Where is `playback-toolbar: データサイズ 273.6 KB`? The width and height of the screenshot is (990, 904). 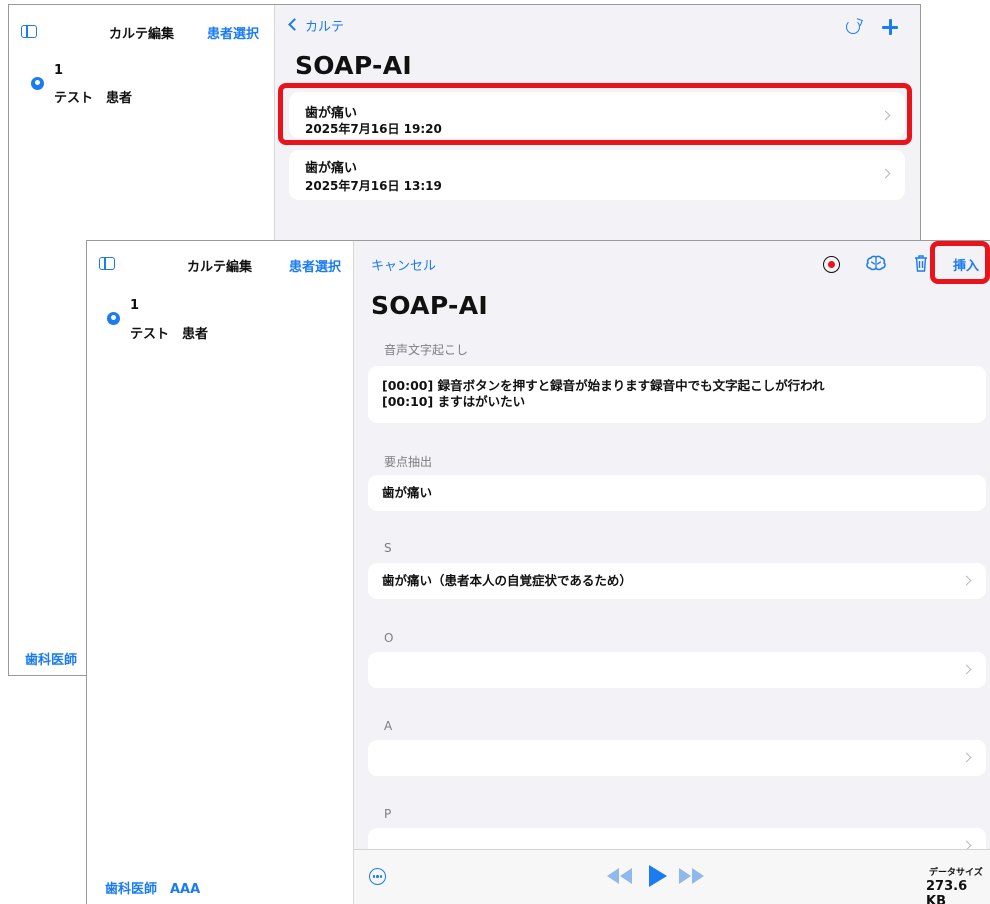
playback-toolbar: データサイズ 273.6 KB is located at coordinates (672, 876).